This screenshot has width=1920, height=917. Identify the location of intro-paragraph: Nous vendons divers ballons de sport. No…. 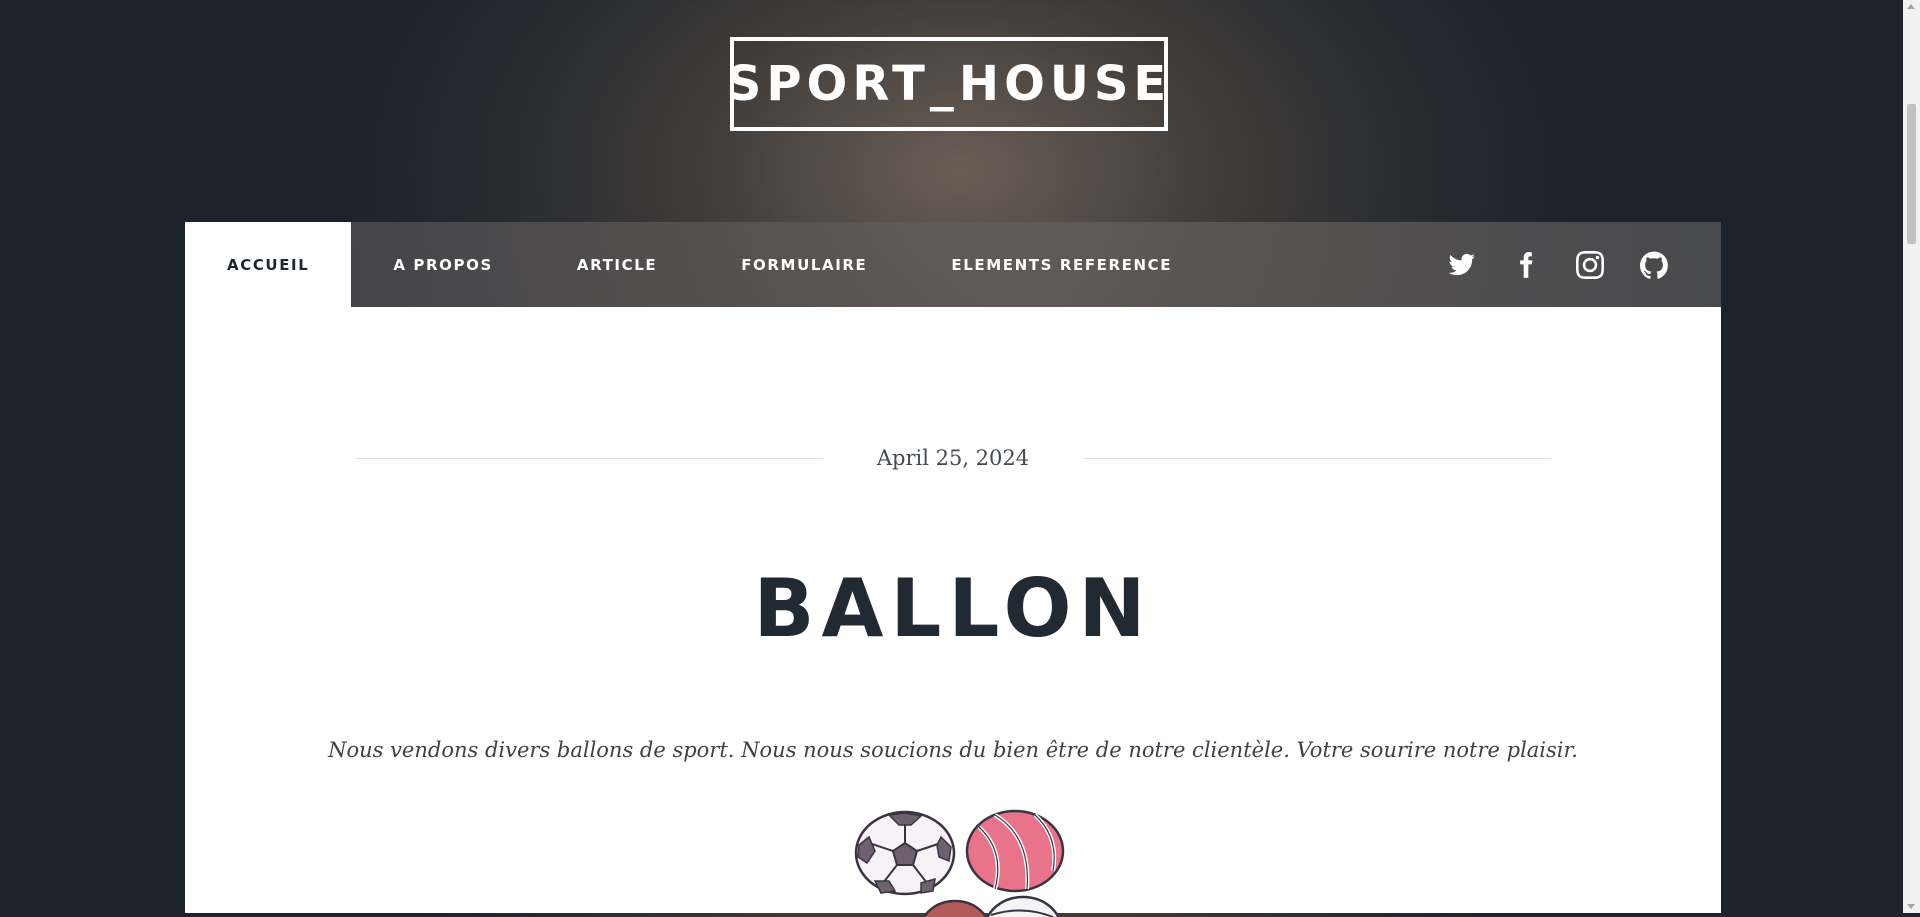
(953, 750).